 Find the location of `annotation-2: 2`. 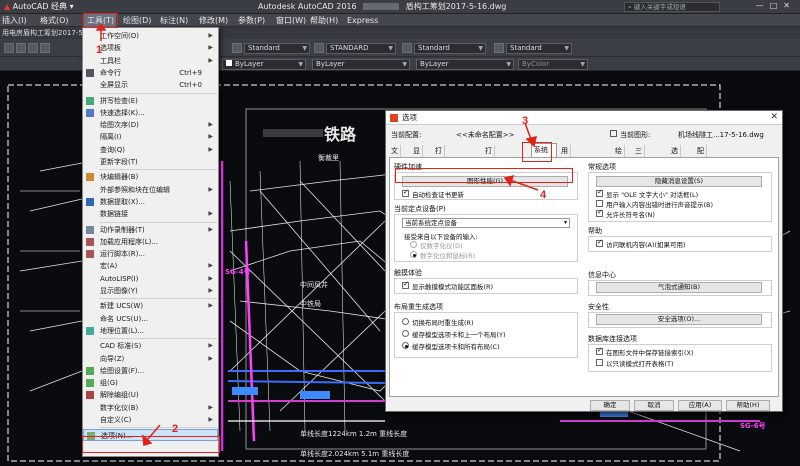

annotation-2: 2 is located at coordinates (175, 429).